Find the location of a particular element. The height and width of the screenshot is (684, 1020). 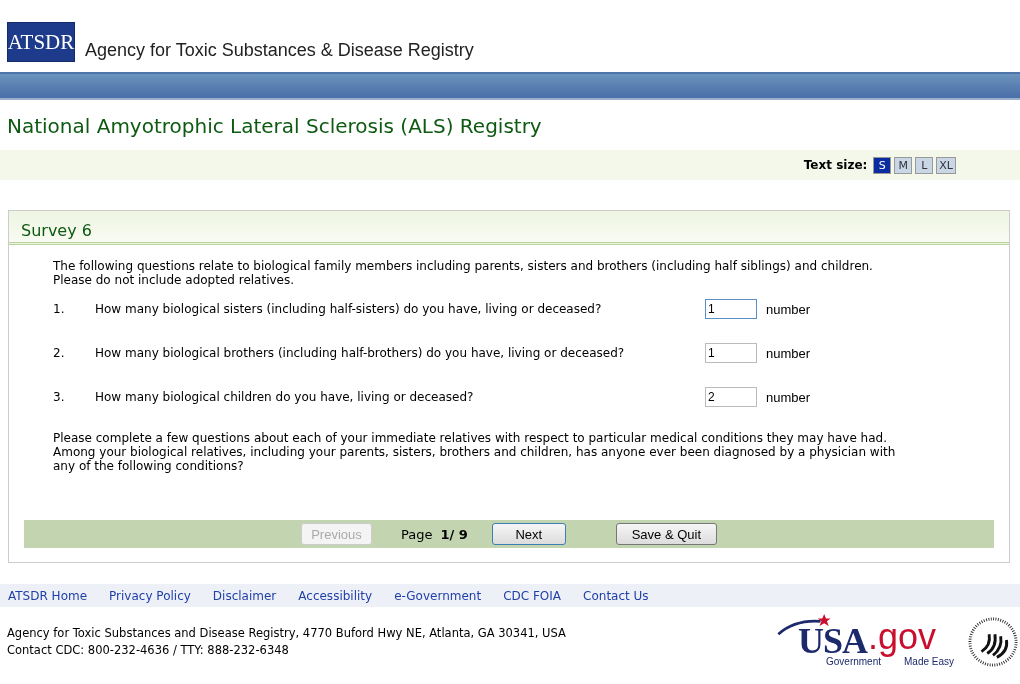

footer-link: e-Government is located at coordinates (438, 595).